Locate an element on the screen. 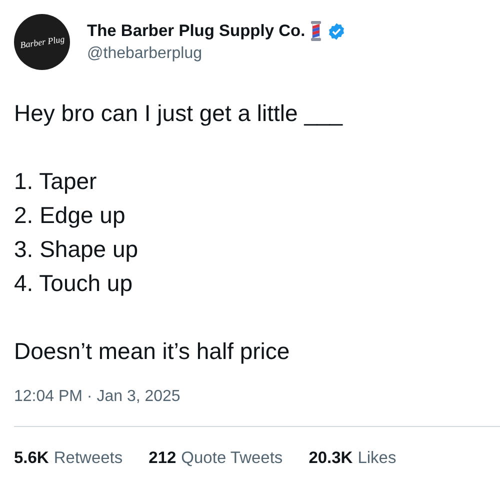 Image resolution: width=500 pixels, height=500 pixels. tweet-text-line: 1. Taper is located at coordinates (56, 181).